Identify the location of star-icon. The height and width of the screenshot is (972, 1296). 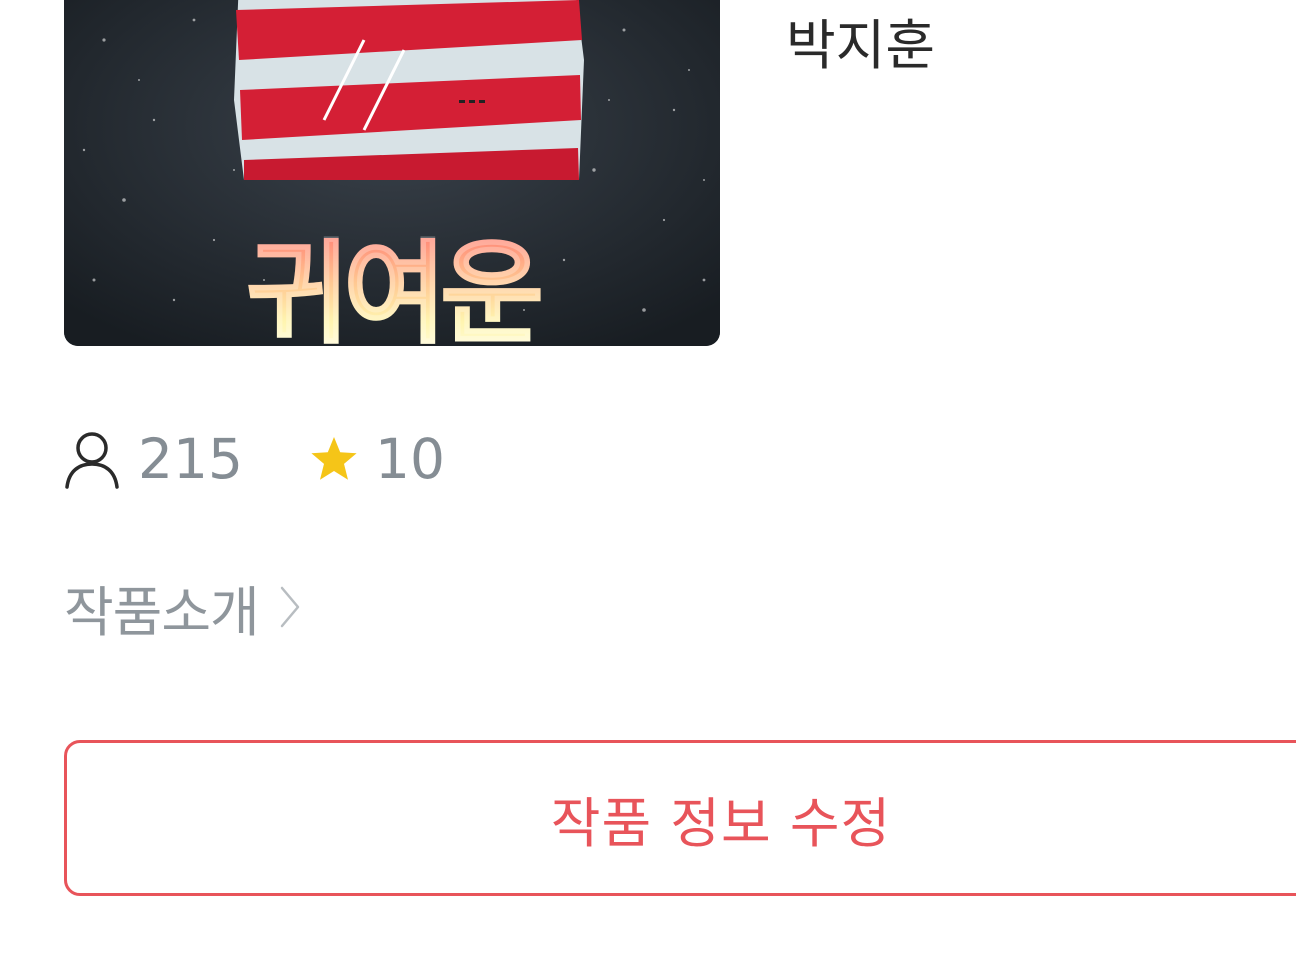
(334, 459).